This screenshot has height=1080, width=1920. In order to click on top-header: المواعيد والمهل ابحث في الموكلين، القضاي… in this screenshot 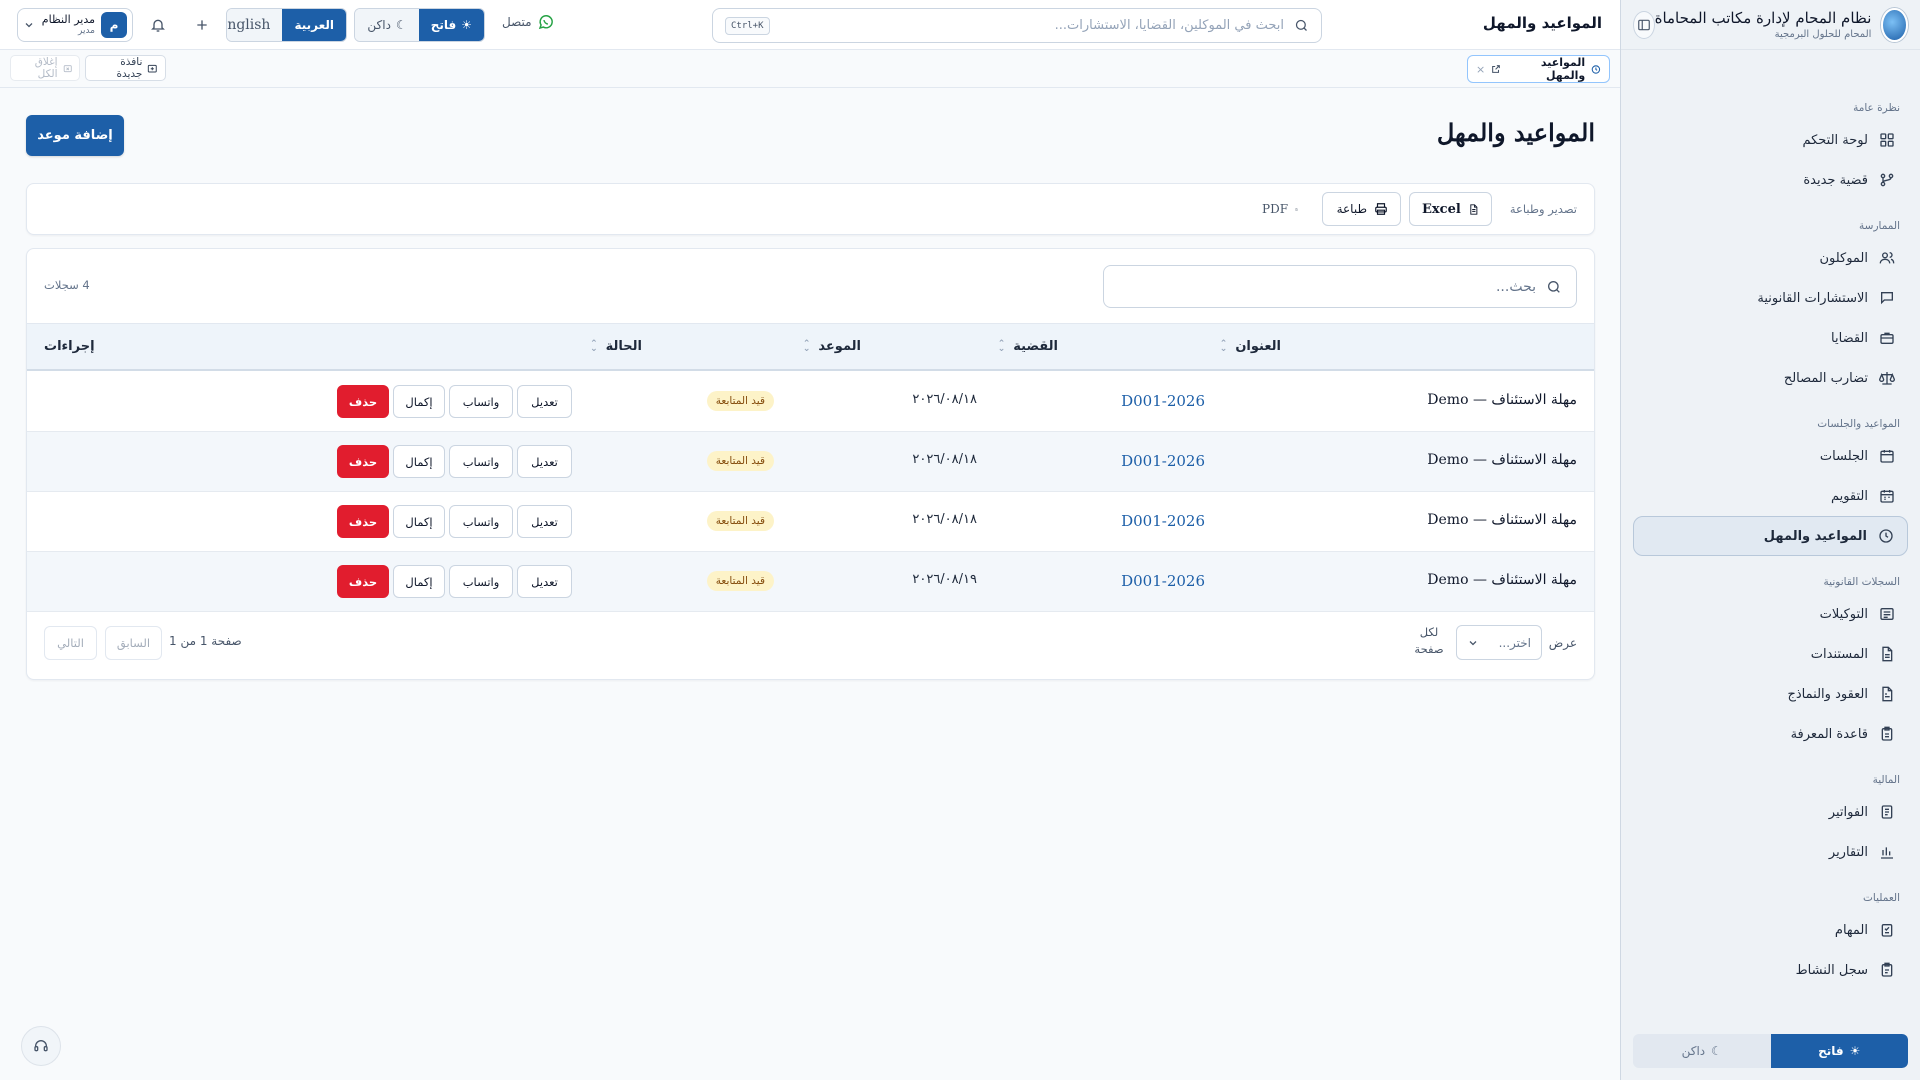, I will do `click(810, 25)`.